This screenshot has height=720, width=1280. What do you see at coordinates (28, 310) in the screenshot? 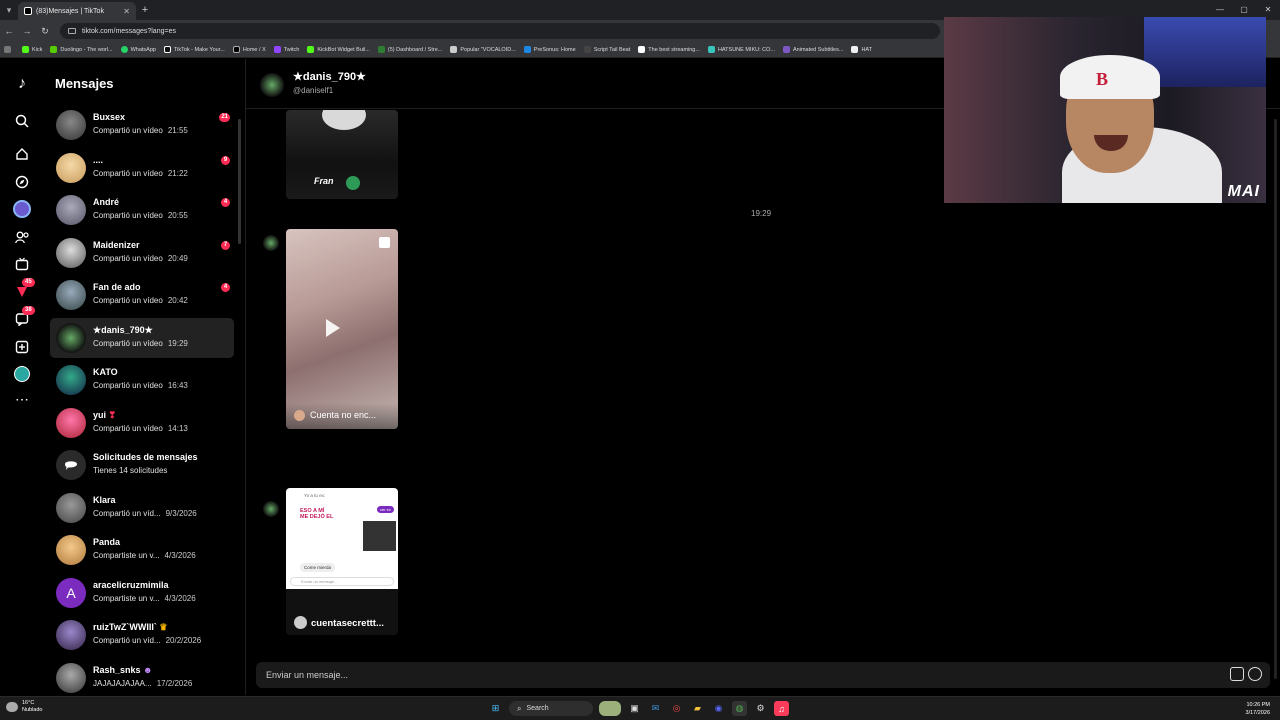
I see `messages-badge: 38` at bounding box center [28, 310].